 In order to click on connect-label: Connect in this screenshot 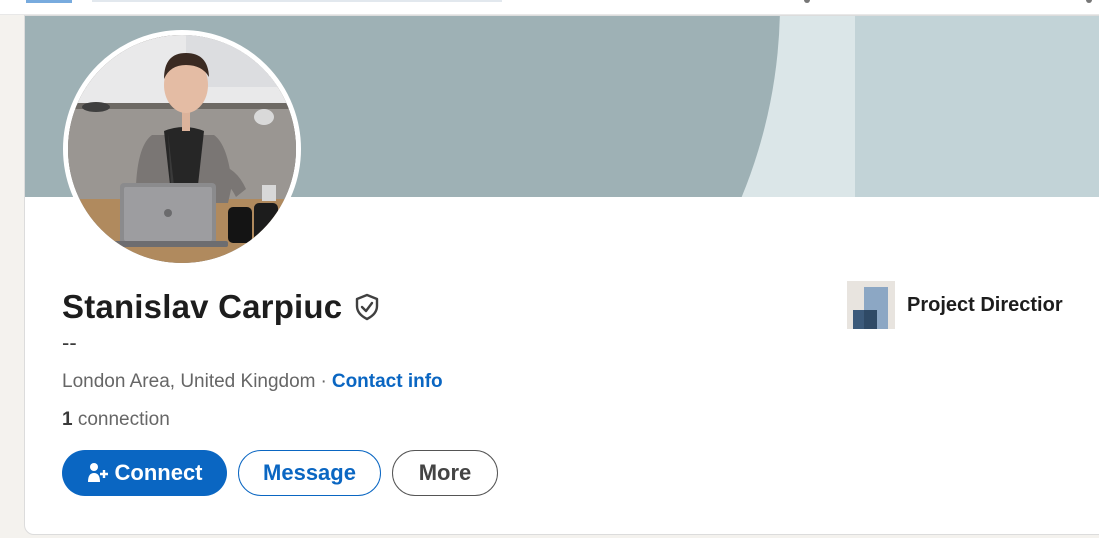, I will do `click(158, 472)`.